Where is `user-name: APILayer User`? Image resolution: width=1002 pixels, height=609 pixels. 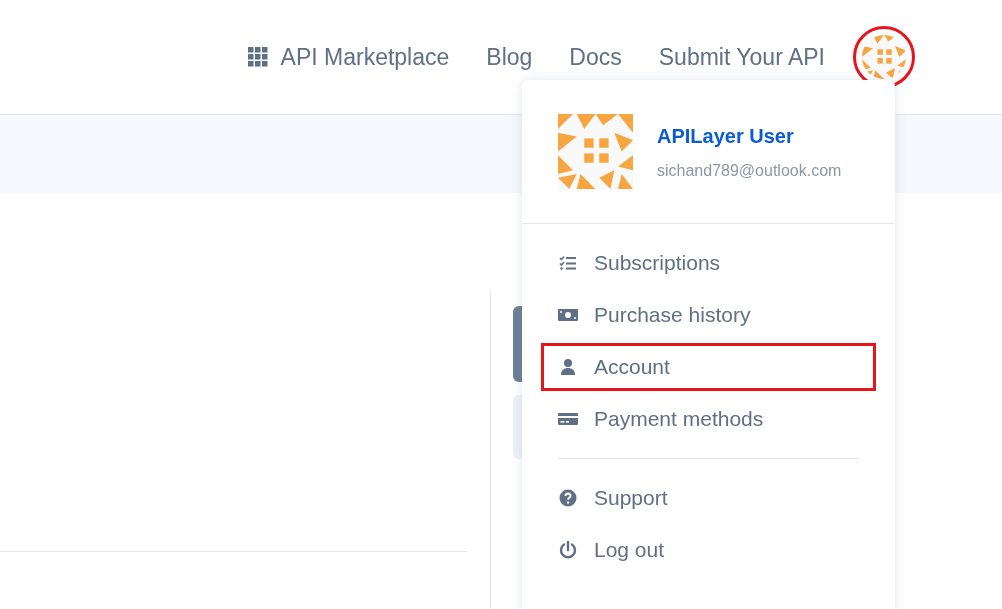
user-name: APILayer User is located at coordinates (726, 136).